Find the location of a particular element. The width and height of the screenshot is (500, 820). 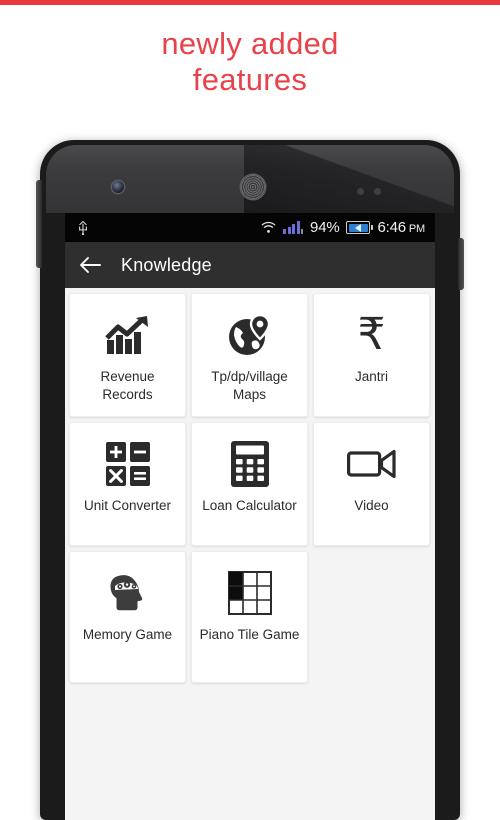

tile-label: Unit Converter is located at coordinates (127, 505).